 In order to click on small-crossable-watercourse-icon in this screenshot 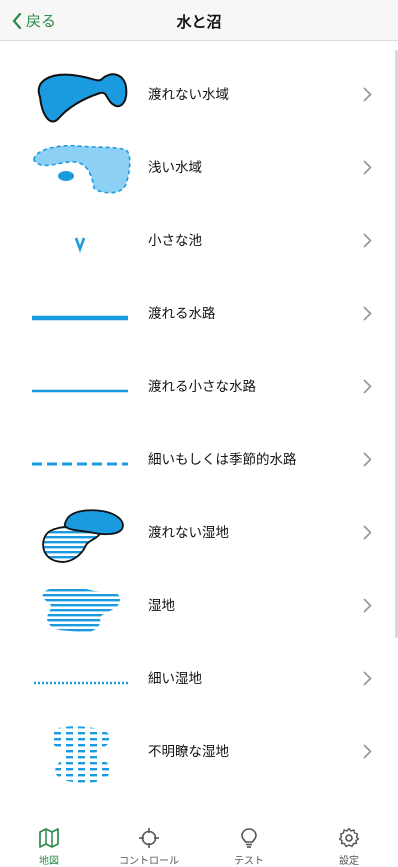, I will do `click(80, 391)`.